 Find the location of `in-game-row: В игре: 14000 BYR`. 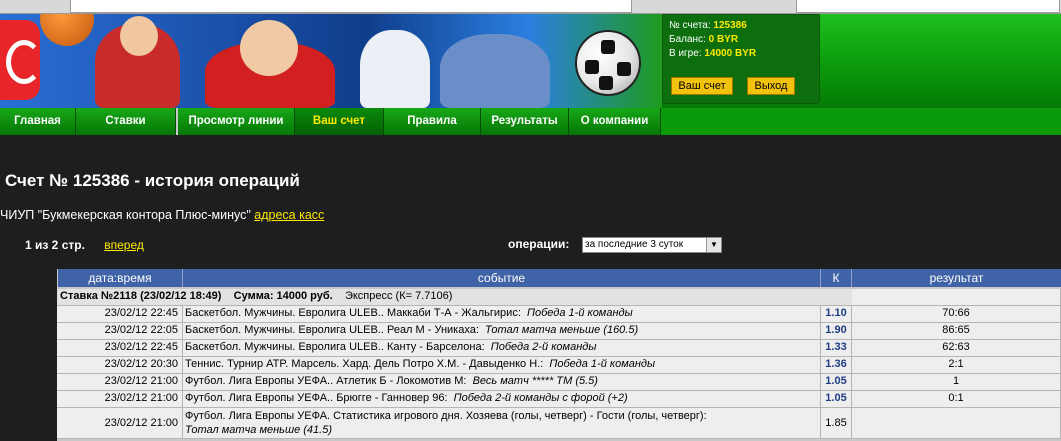

in-game-row: В игре: 14000 BYR is located at coordinates (712, 53).